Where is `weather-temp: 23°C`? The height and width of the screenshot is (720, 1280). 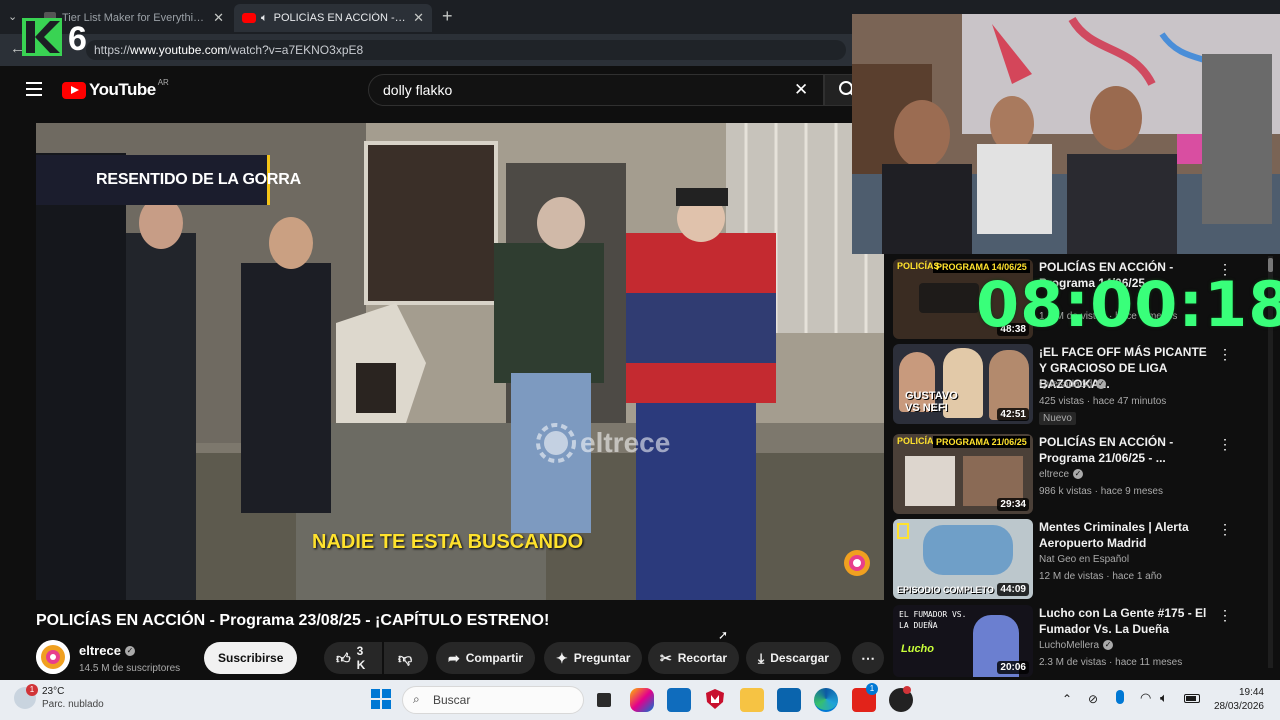
weather-temp: 23°C is located at coordinates (53, 691).